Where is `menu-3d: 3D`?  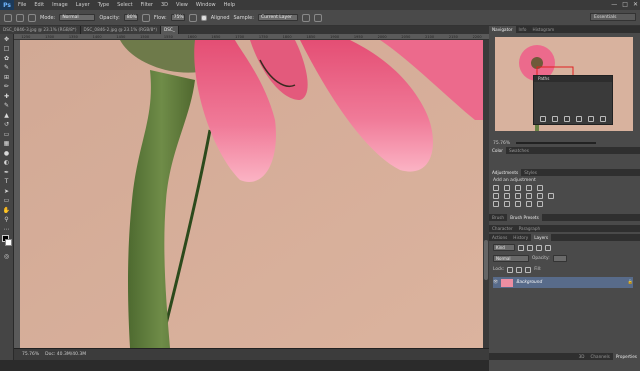 menu-3d: 3D is located at coordinates (164, 5).